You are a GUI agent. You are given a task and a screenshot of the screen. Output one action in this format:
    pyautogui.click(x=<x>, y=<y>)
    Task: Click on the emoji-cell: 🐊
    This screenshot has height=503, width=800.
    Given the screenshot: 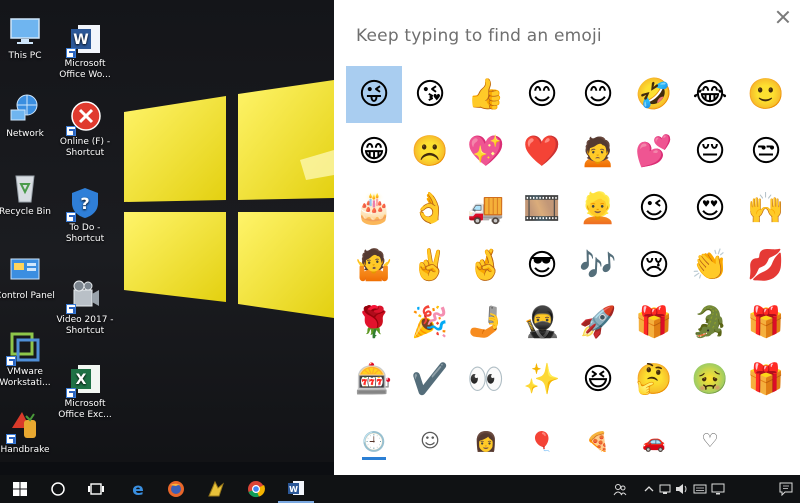 What is the action you would take?
    pyautogui.click(x=710, y=322)
    